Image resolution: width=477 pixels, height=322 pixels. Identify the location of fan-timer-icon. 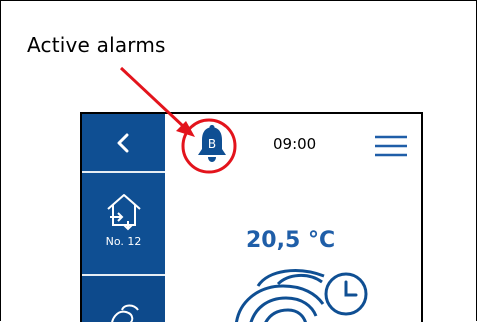
(301, 295).